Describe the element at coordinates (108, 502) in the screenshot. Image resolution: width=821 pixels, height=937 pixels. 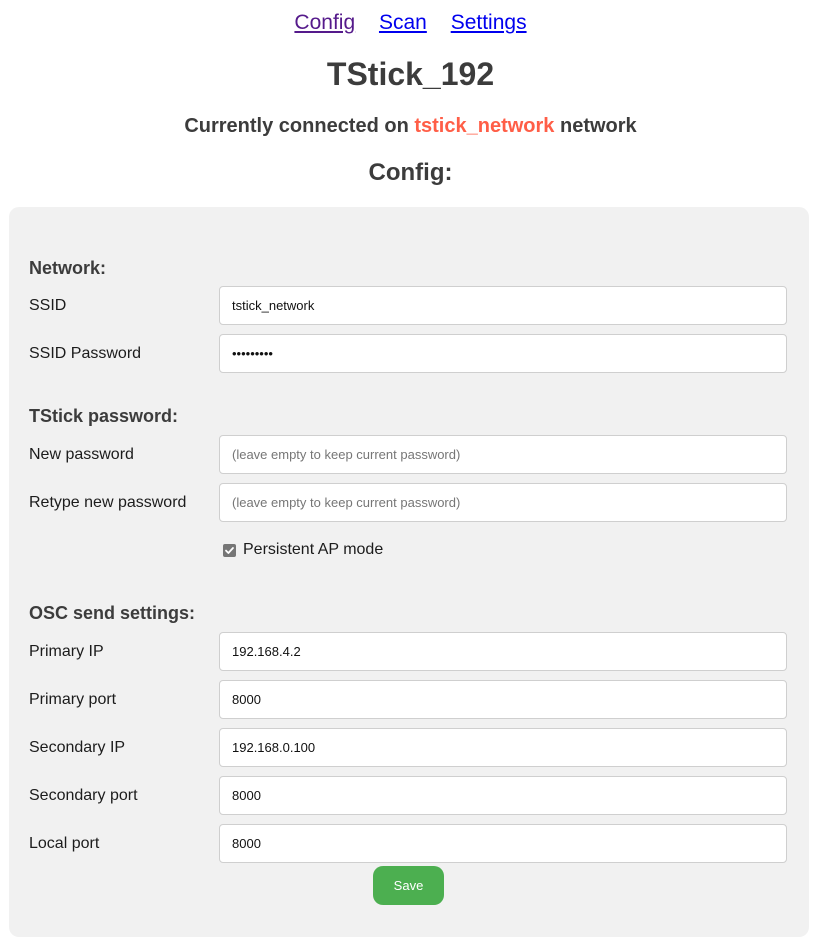
I see `retype-password-label: Retype new password` at that location.